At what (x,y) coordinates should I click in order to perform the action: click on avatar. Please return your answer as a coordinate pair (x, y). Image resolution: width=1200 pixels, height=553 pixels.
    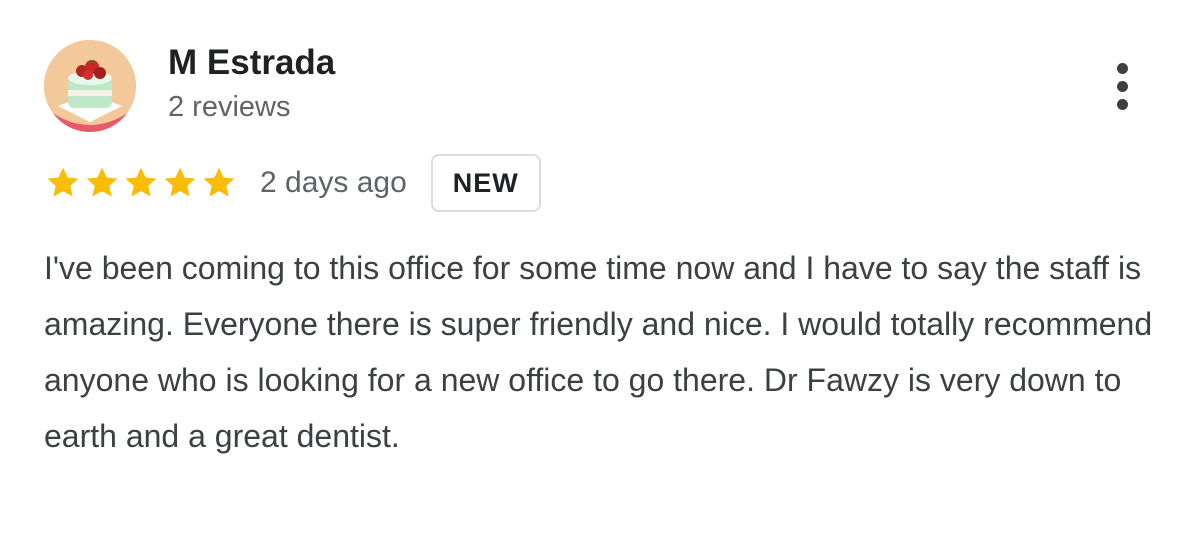
    Looking at the image, I should click on (90, 86).